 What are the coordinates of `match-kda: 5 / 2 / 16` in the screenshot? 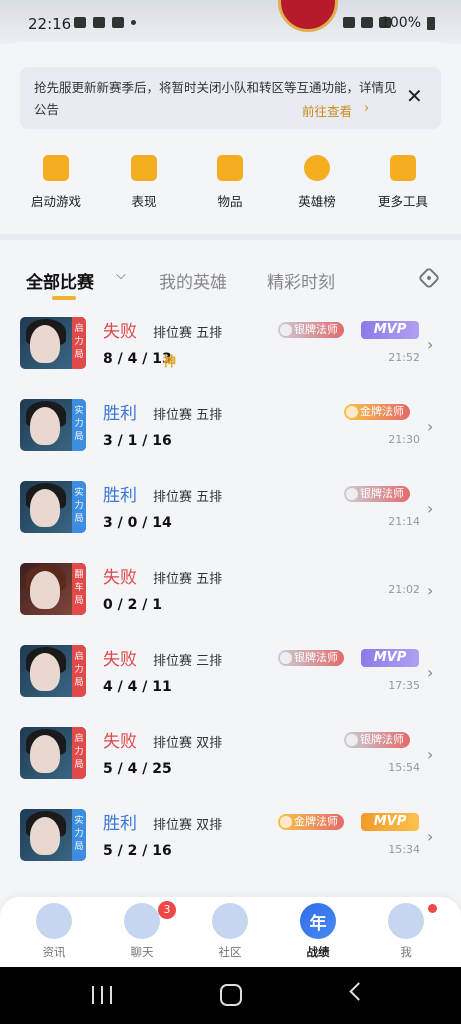 It's located at (137, 851).